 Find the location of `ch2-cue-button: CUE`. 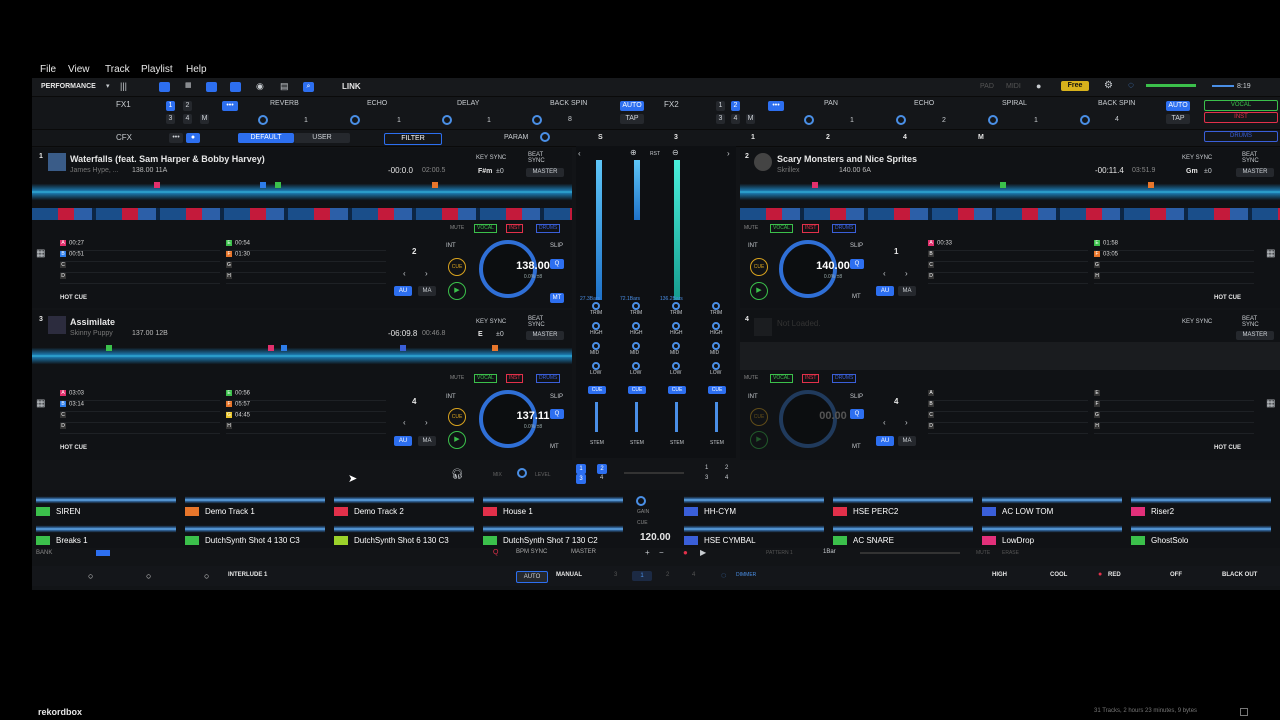

ch2-cue-button: CUE is located at coordinates (637, 390).